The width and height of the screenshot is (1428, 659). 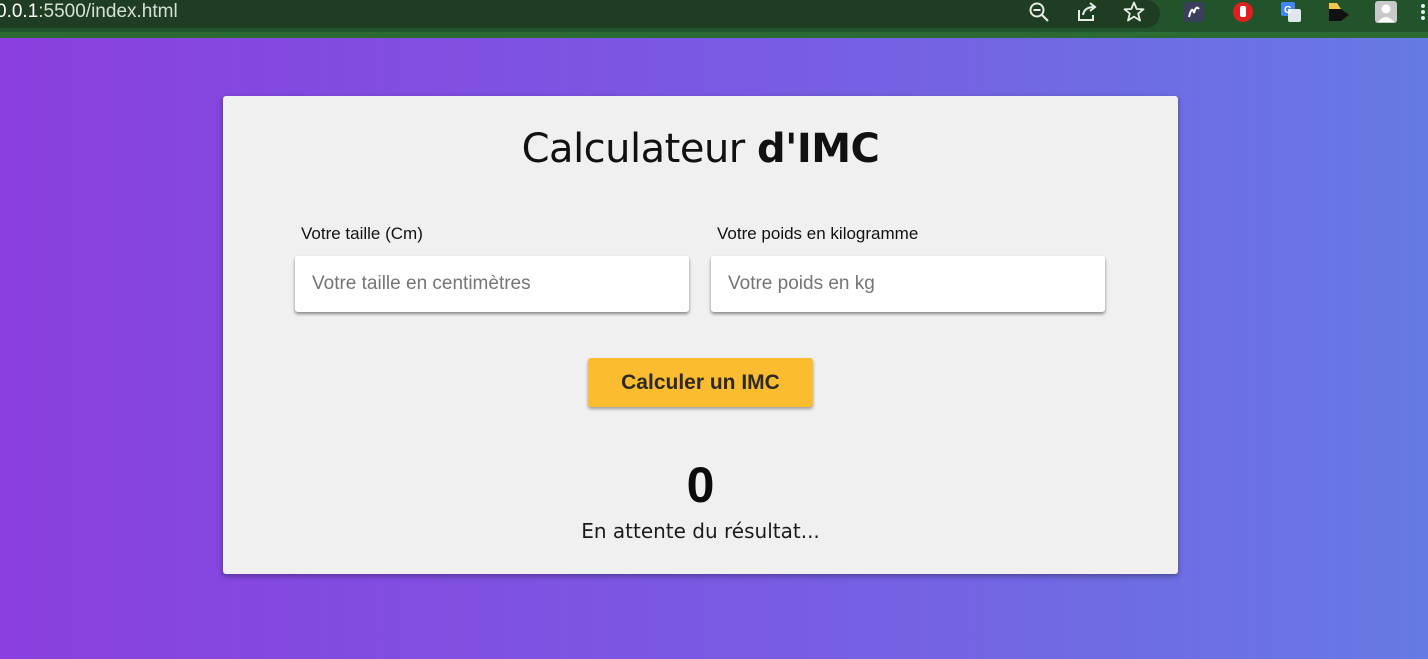 What do you see at coordinates (492, 284) in the screenshot?
I see `height-input` at bounding box center [492, 284].